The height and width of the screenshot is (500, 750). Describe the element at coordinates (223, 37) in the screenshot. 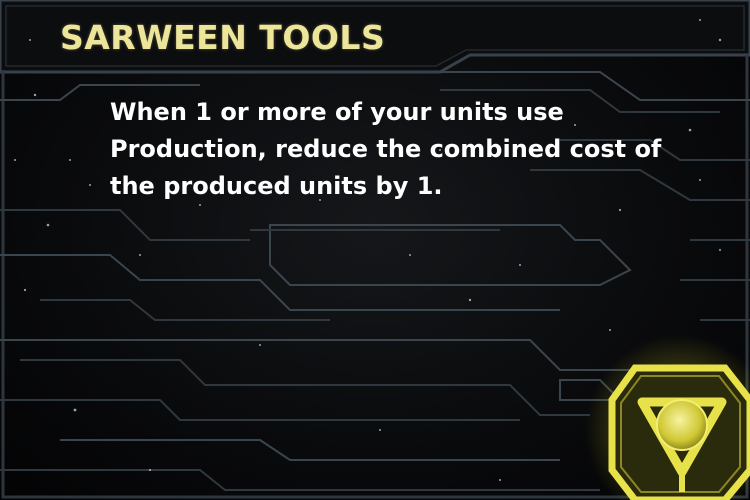

I see `card-title: SARWEEN TOOLS` at that location.